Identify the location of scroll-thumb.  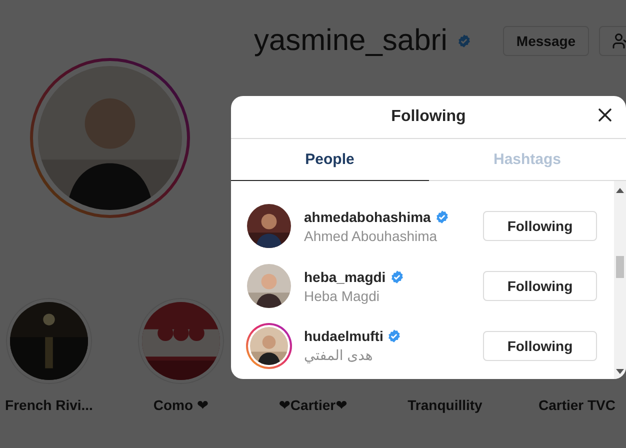
(620, 267).